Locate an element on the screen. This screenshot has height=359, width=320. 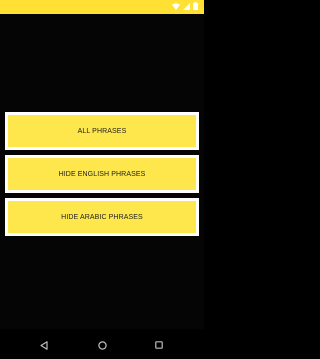
hide-english-phrases-label: HIDE ENGLISH PHRASES is located at coordinates (102, 174).